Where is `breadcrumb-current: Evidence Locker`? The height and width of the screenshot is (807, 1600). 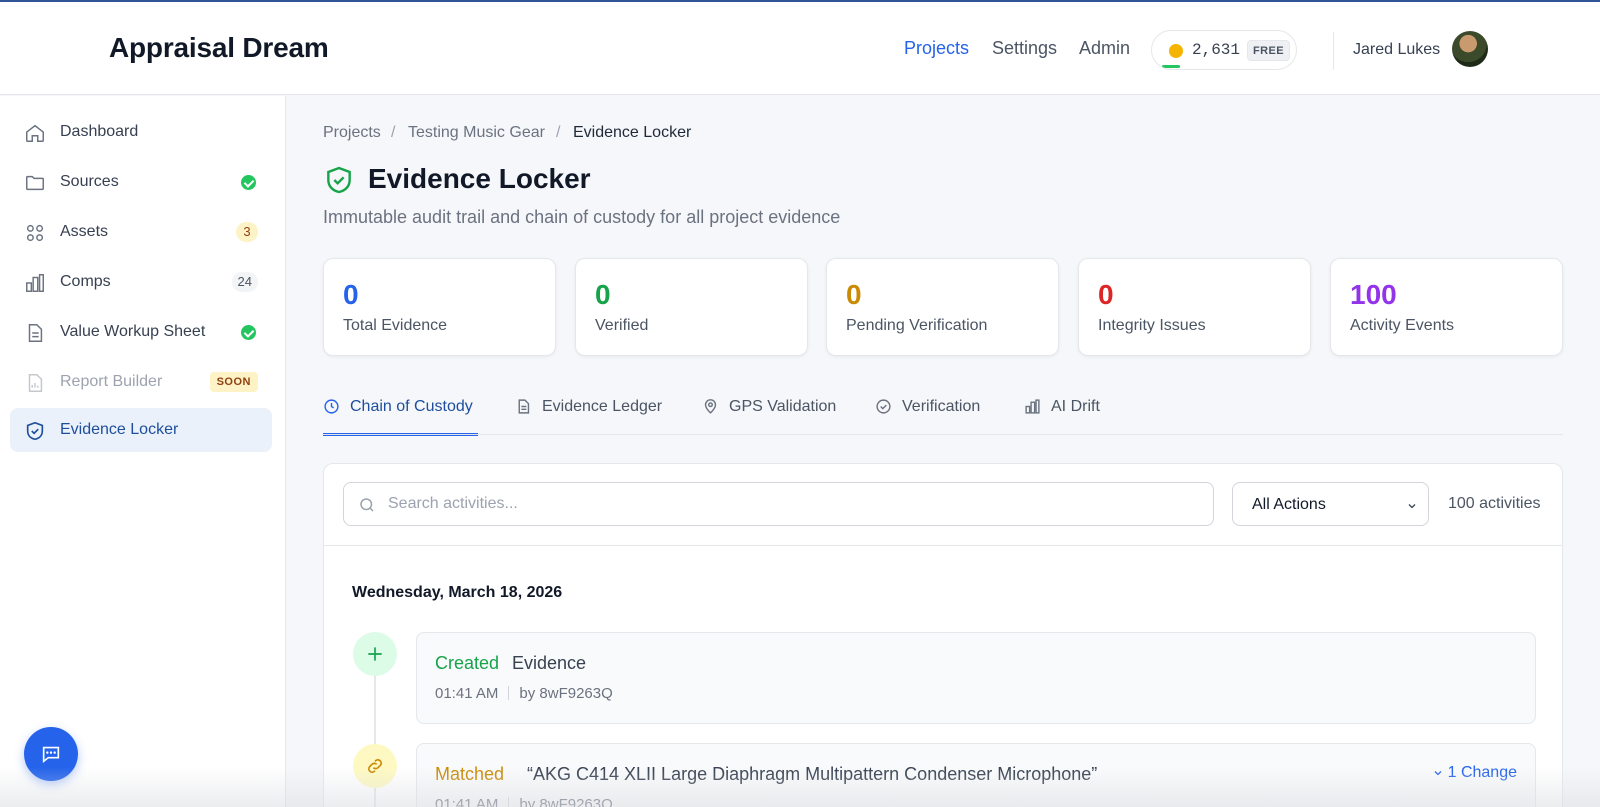
breadcrumb-current: Evidence Locker is located at coordinates (632, 132).